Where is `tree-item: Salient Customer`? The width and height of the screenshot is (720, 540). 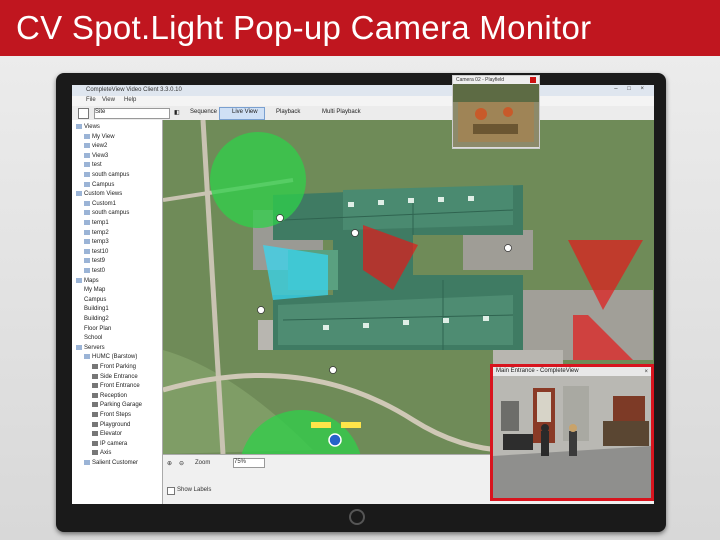
tree-item: Salient Customer is located at coordinates (111, 463).